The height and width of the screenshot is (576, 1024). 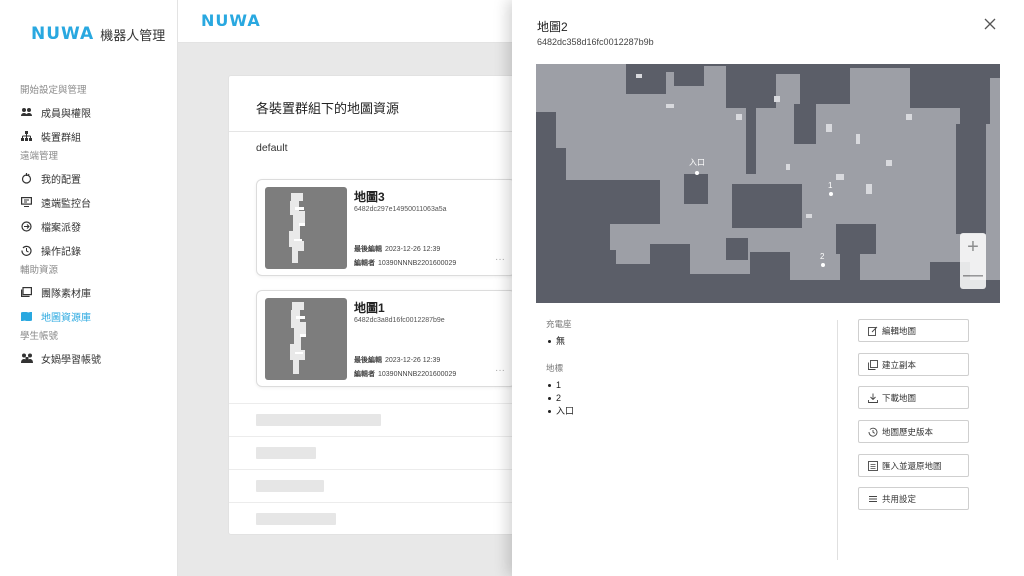 I want to click on duplicate-map-button: 建立副本, so click(x=913, y=364).